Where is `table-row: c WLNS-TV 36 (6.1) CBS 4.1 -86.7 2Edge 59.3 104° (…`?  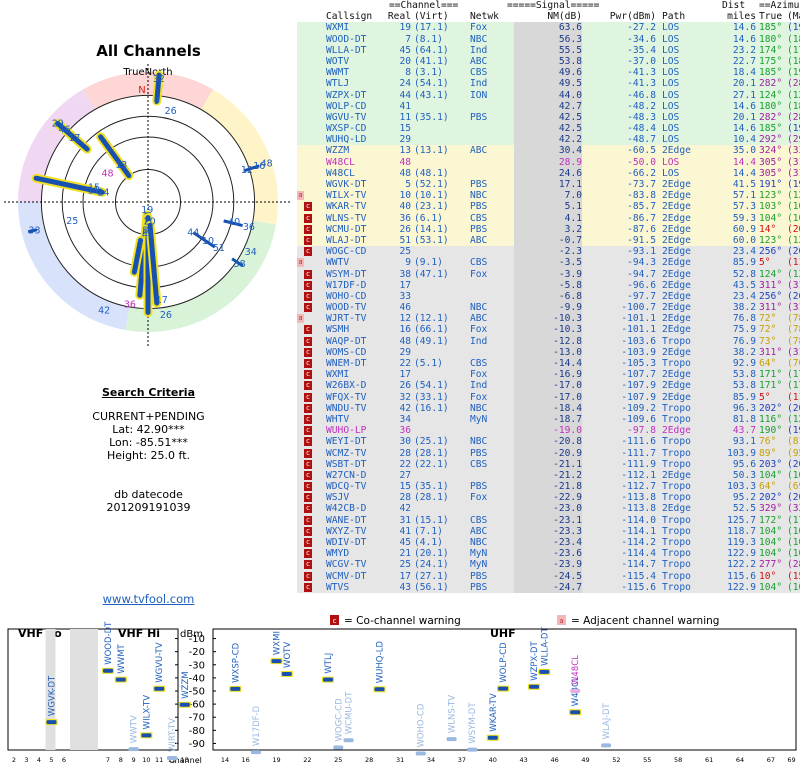
table-row: c WLNS-TV 36 (6.1) CBS 4.1 -86.7 2Edge 59.3 104° (… is located at coordinates (548, 218).